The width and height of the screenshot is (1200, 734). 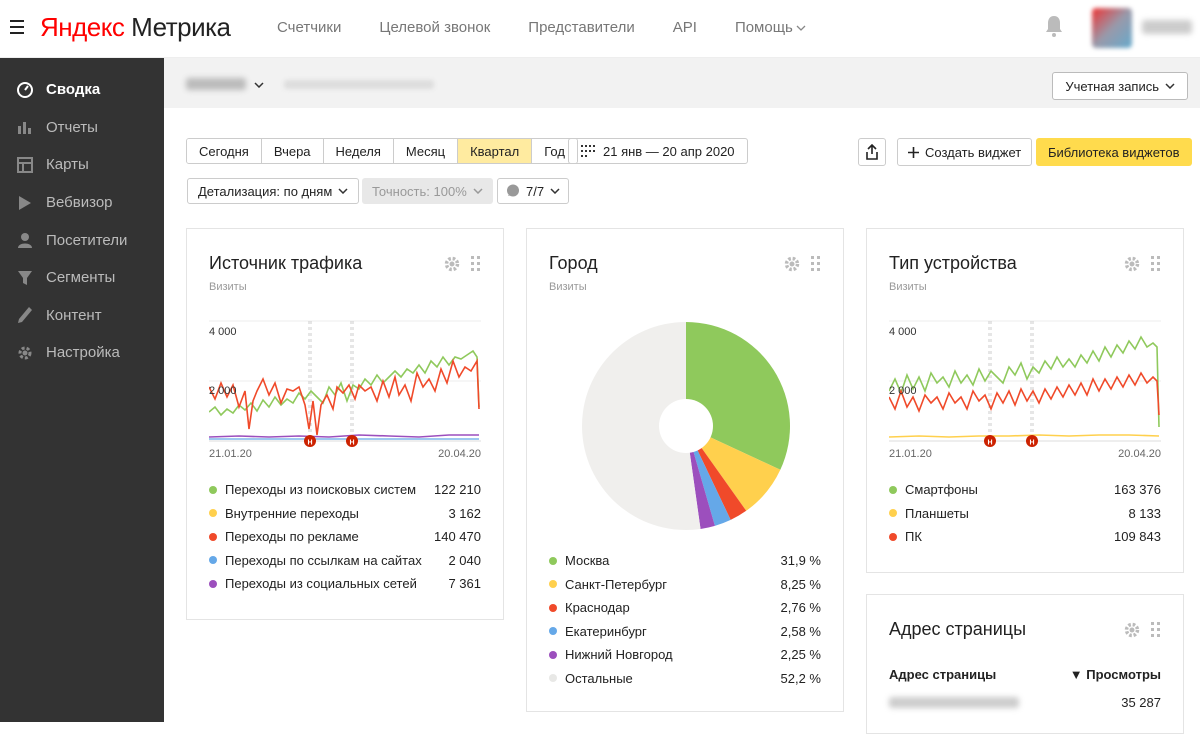 What do you see at coordinates (685, 585) in the screenshot?
I see `legend-item: Санкт-Петербург 8,25 %` at bounding box center [685, 585].